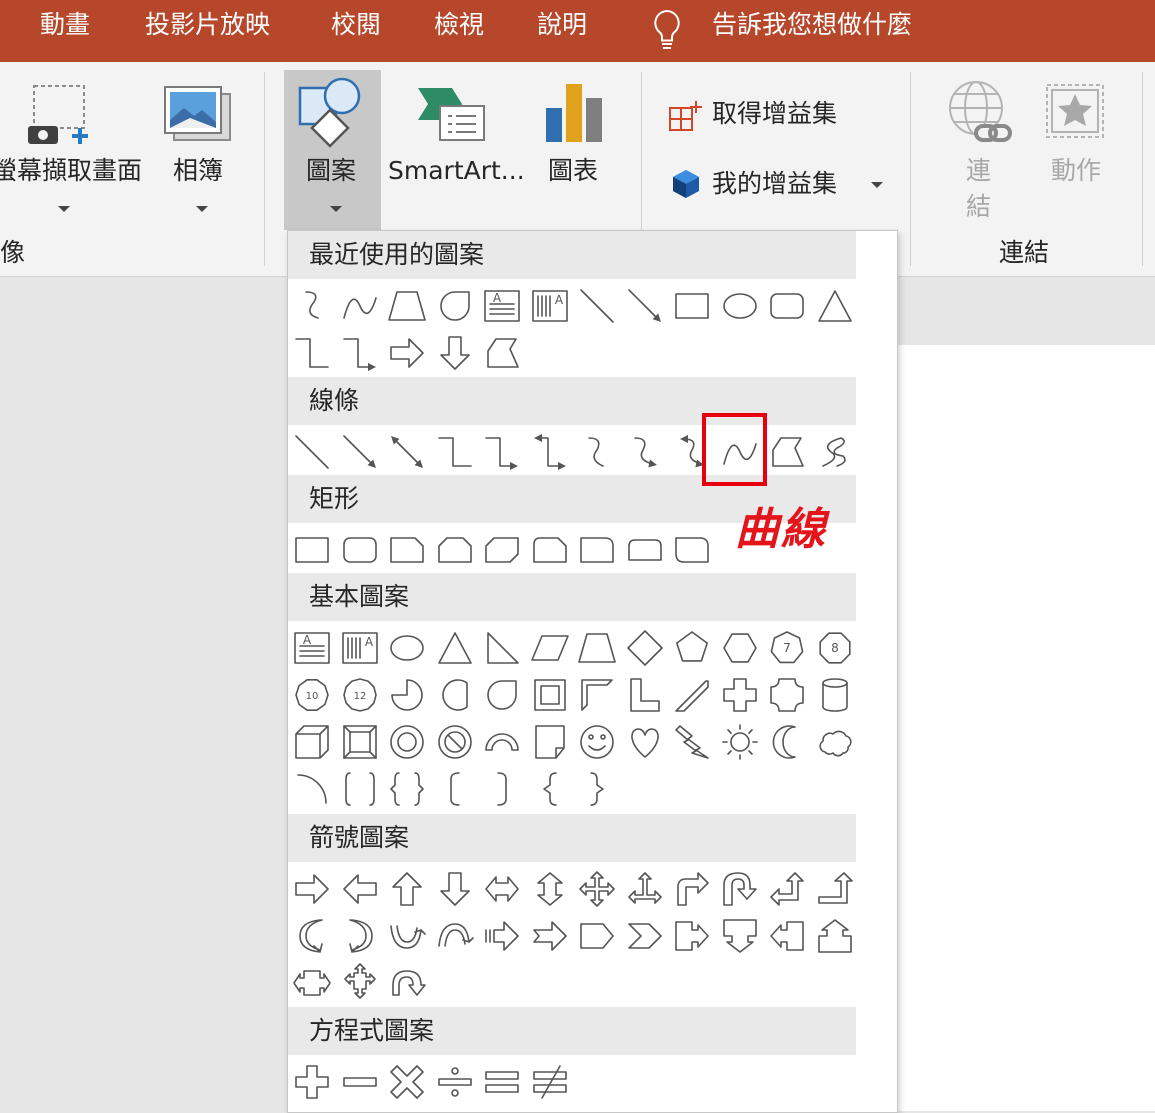 This screenshot has height=1113, width=1155. I want to click on multiply-shape-icon, so click(407, 1082).